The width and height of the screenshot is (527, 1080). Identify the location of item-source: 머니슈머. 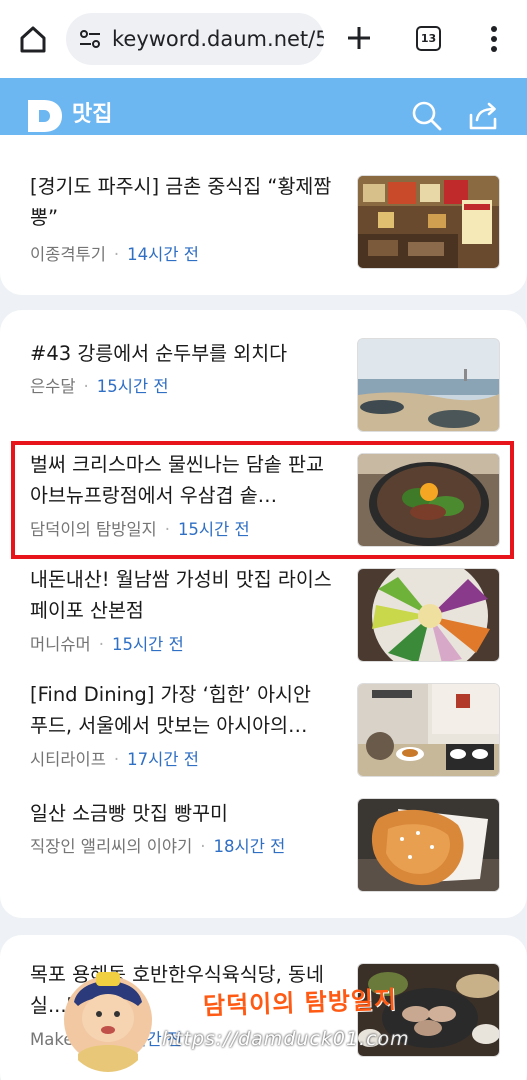
(60, 644).